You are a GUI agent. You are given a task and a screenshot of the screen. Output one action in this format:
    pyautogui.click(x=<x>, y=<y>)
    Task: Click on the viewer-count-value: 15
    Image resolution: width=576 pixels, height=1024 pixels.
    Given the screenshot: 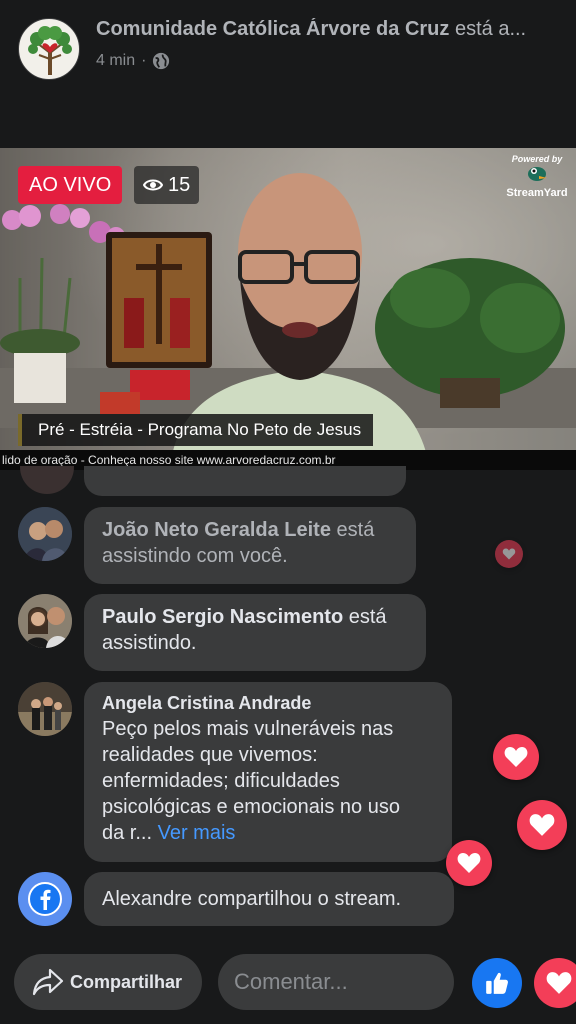 What is the action you would take?
    pyautogui.click(x=179, y=185)
    